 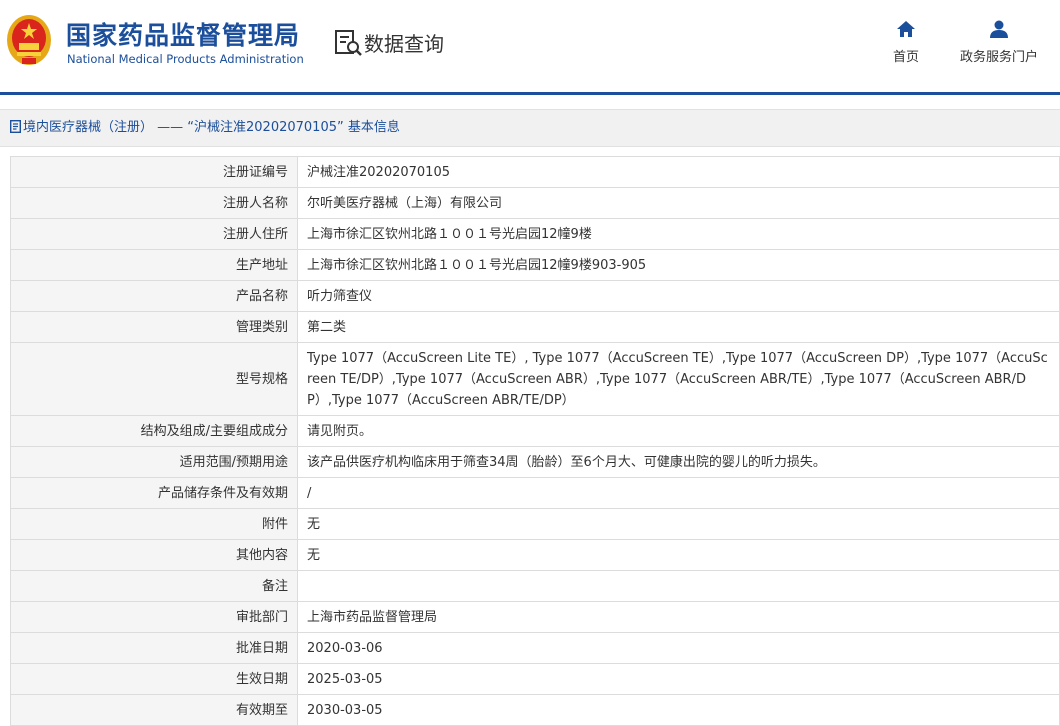 What do you see at coordinates (154, 265) in the screenshot?
I see `field-label: 生产地址` at bounding box center [154, 265].